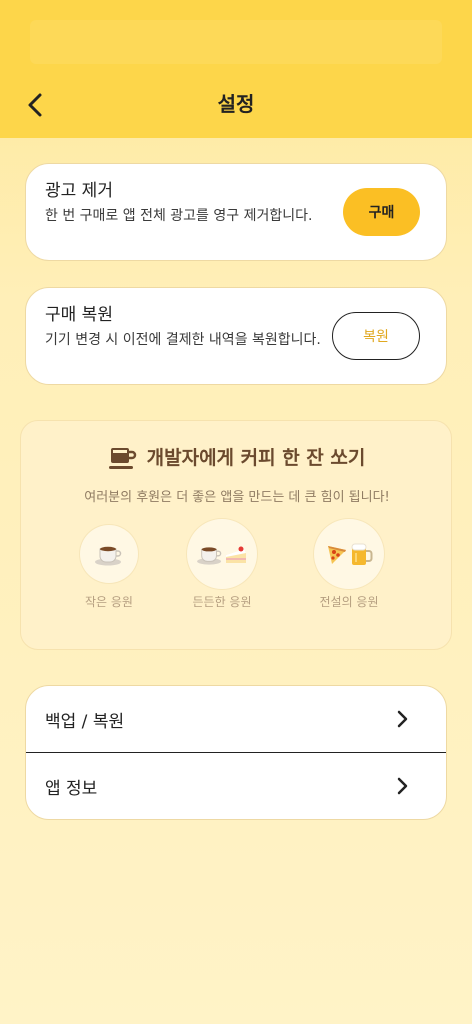  I want to click on tier-legendary-support: 전설의 응원, so click(349, 564).